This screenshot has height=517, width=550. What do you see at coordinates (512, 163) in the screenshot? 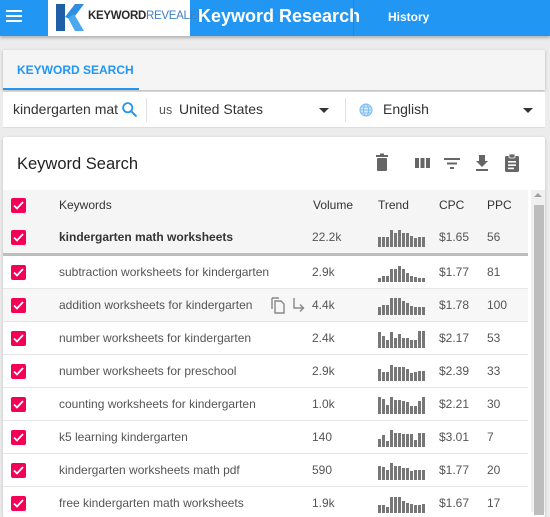
I see `clipboard-icon` at bounding box center [512, 163].